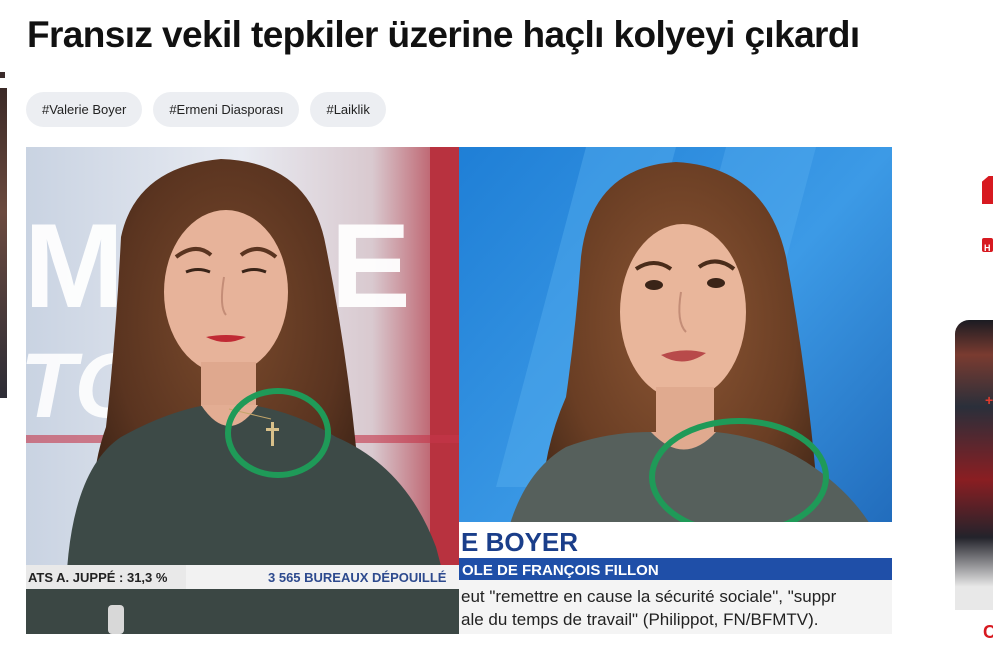 This screenshot has width=993, height=649. Describe the element at coordinates (560, 570) in the screenshot. I see `right-role-strip: OLE DE FRANÇOIS FILLON` at that location.